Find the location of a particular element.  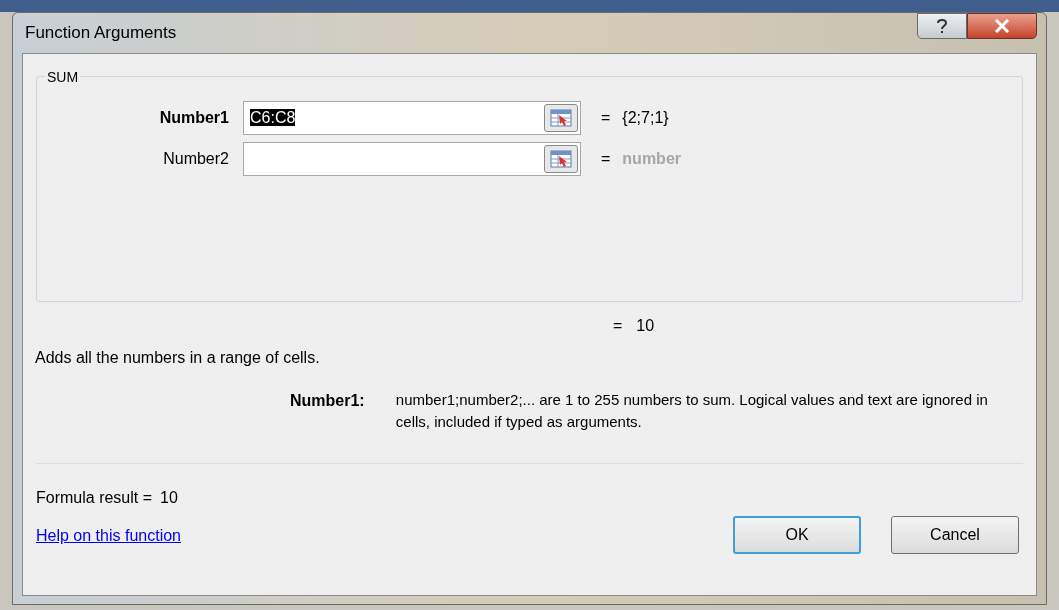

argument-label: Number2 is located at coordinates (196, 158).